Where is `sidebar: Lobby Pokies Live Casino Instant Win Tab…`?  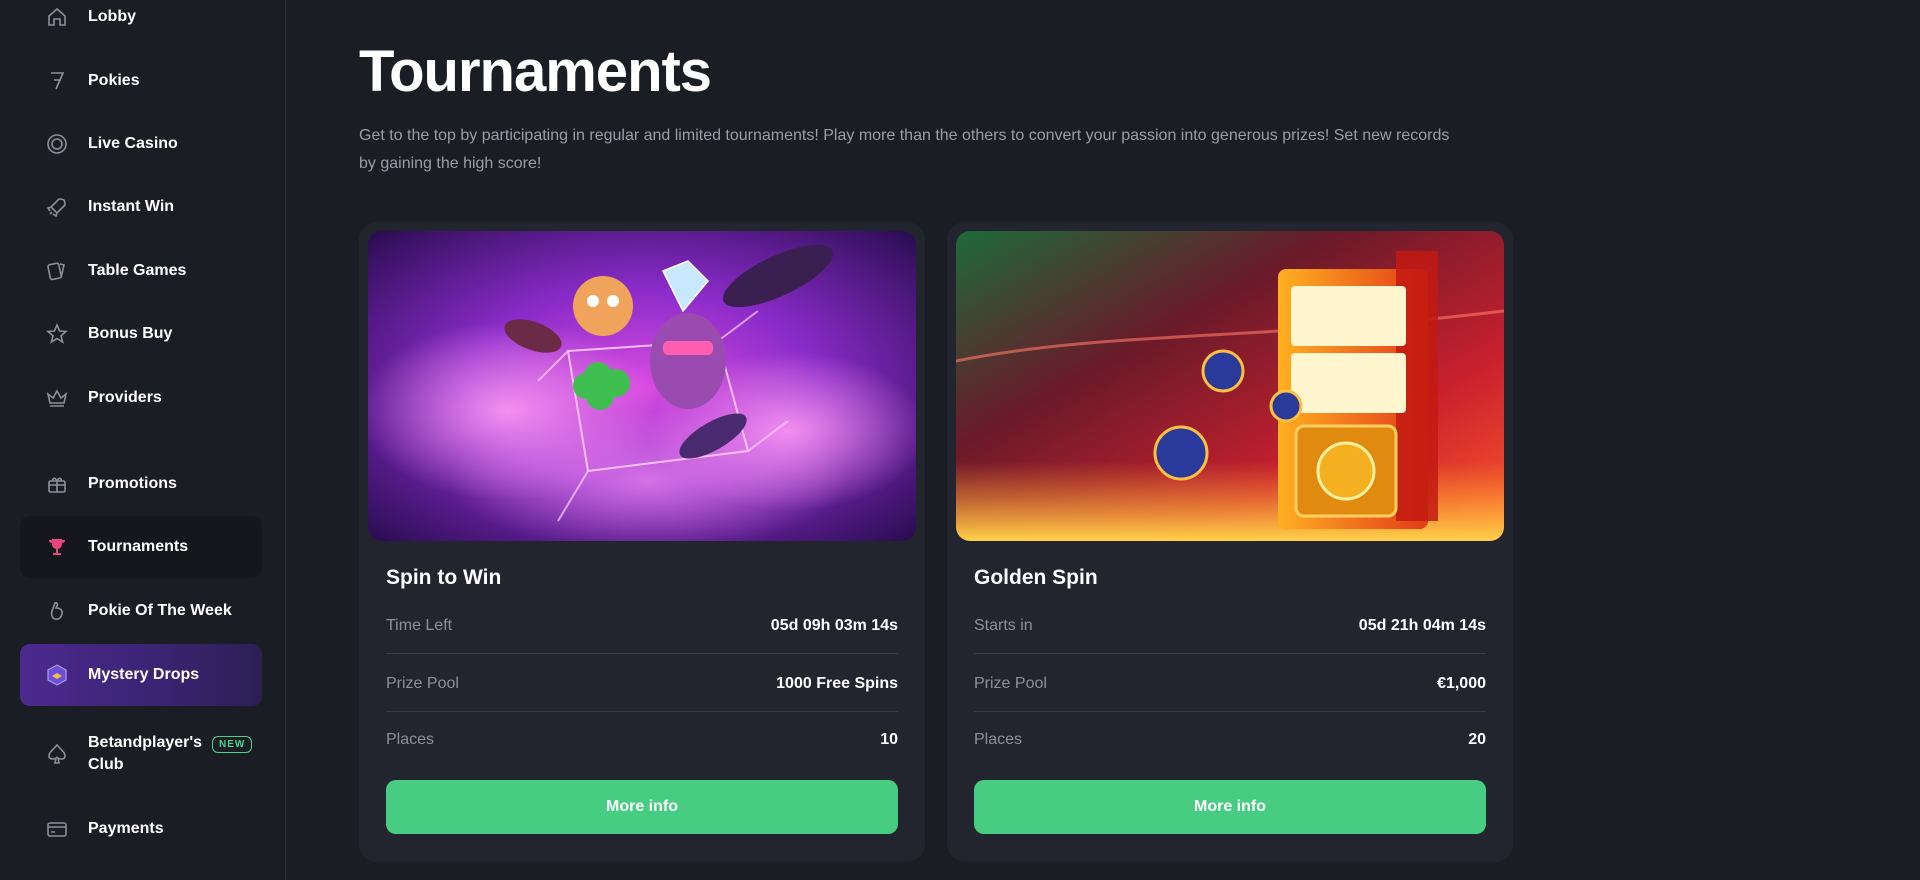 sidebar: Lobby Pokies Live Casino Instant Win Tab… is located at coordinates (143, 440).